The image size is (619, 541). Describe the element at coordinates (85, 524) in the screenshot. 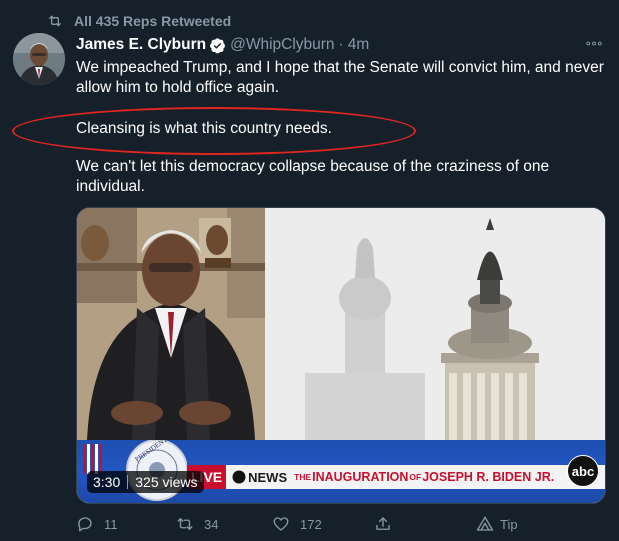

I see `reply-icon` at that location.